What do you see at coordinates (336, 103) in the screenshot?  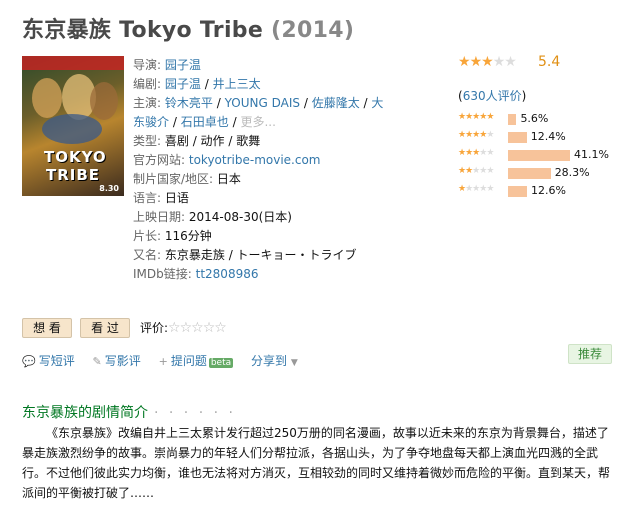 I see `cast-link: 佐藤隆太` at bounding box center [336, 103].